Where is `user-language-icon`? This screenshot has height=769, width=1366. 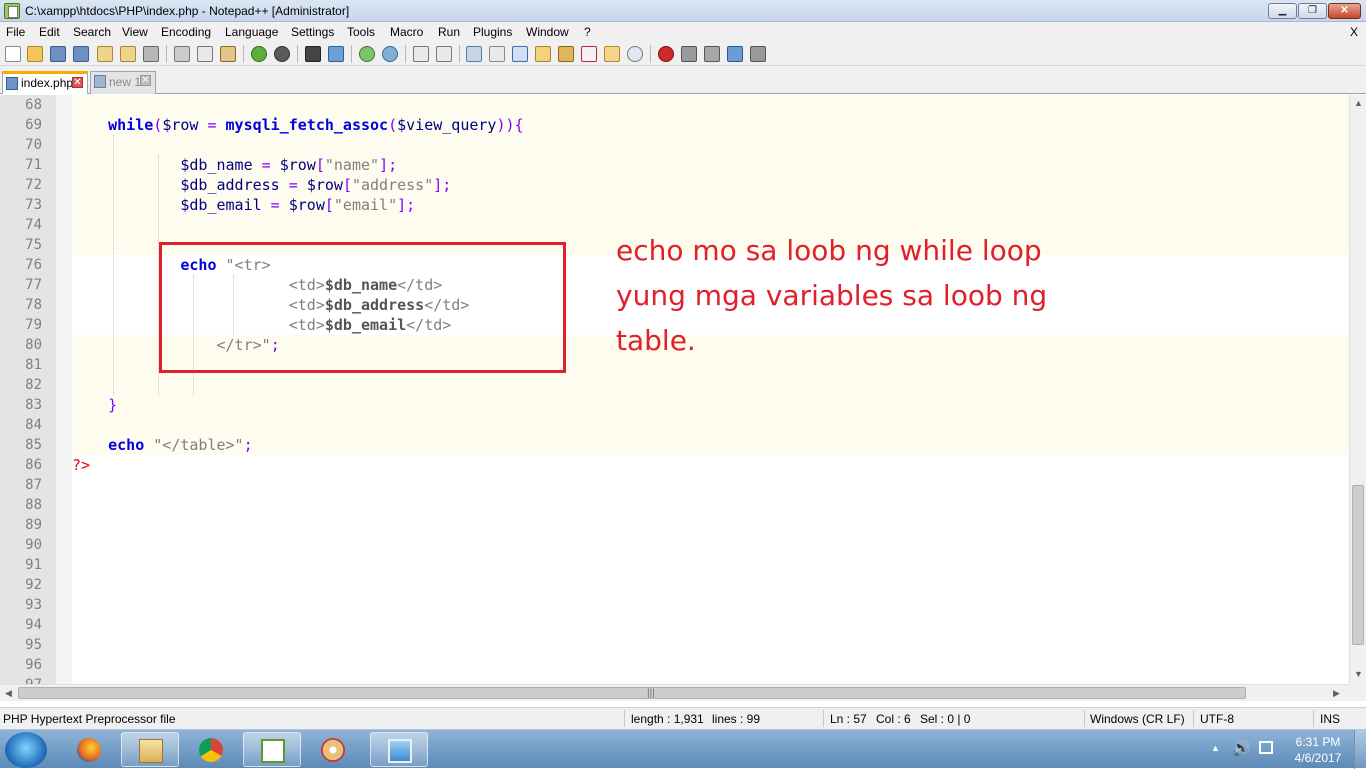
user-language-icon is located at coordinates (543, 54).